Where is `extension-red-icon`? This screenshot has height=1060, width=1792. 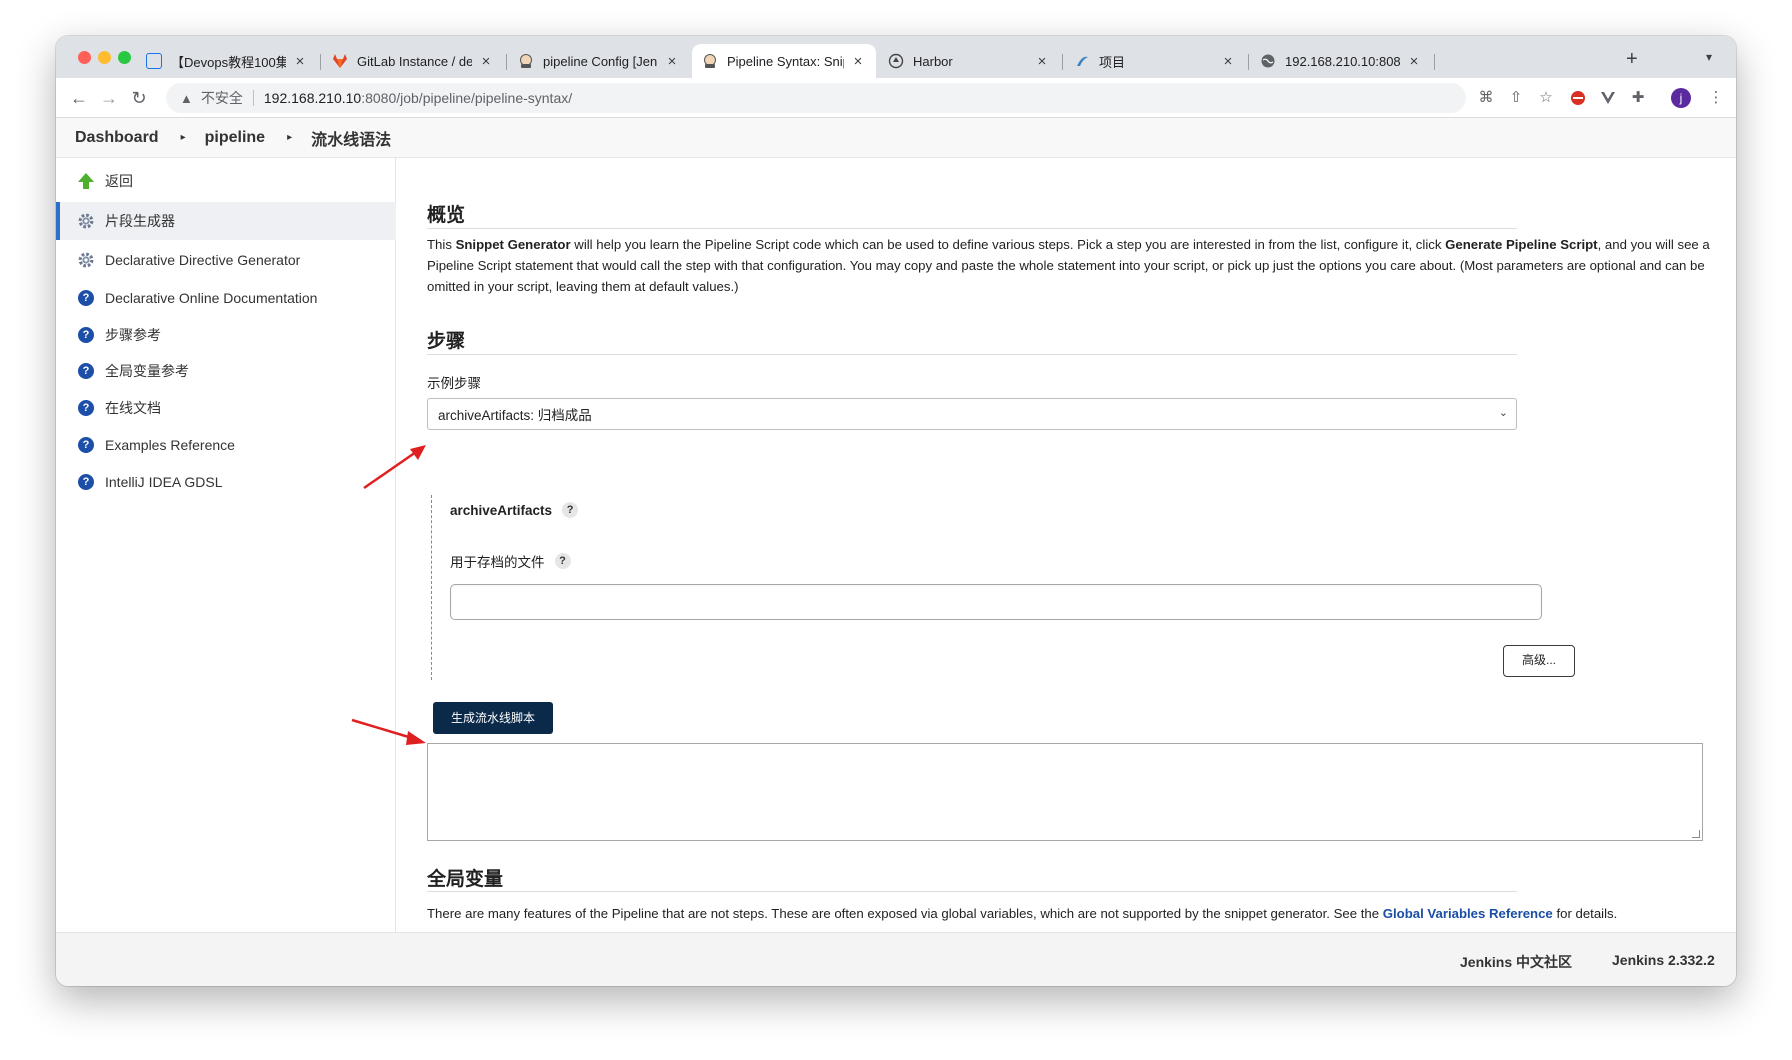
extension-red-icon is located at coordinates (1578, 98).